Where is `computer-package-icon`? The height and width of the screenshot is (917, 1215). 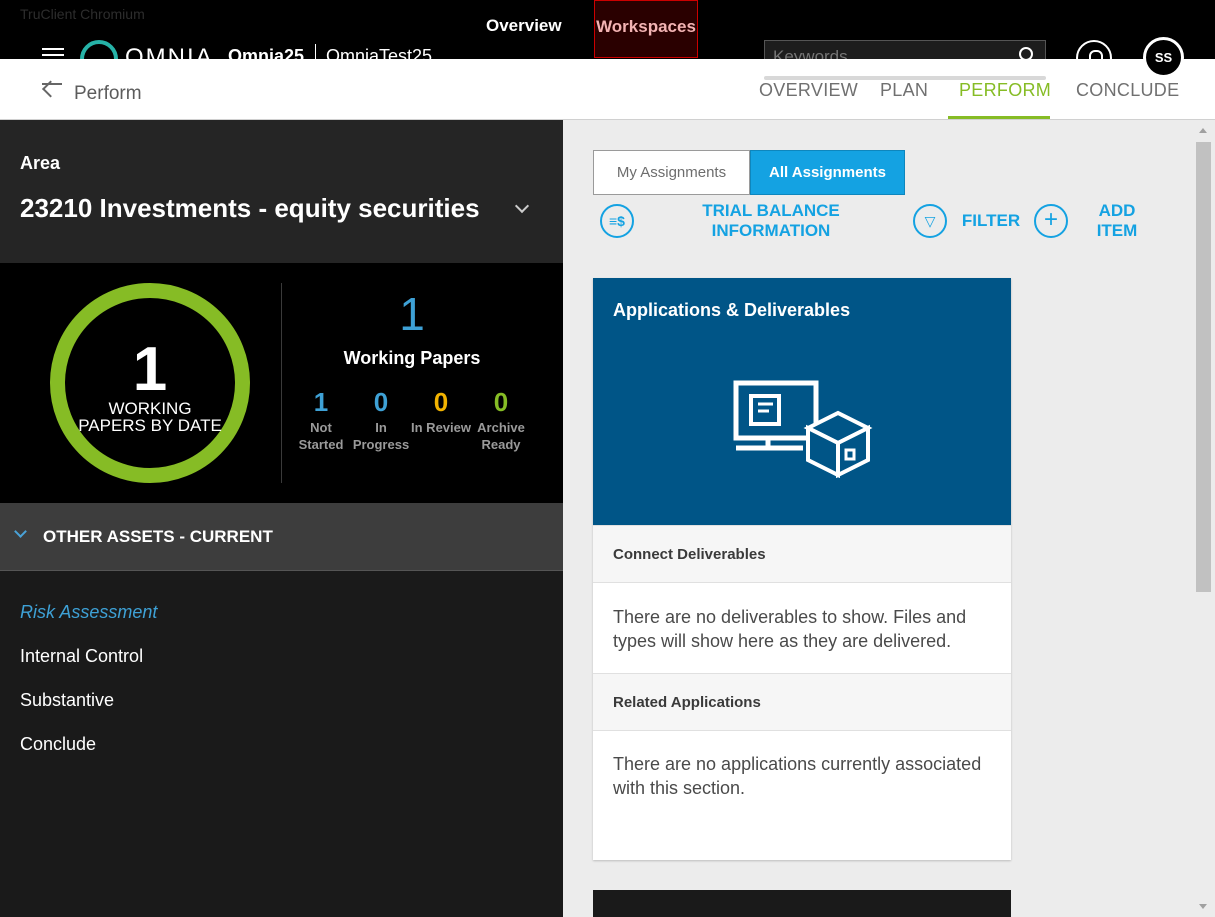 computer-package-icon is located at coordinates (803, 429).